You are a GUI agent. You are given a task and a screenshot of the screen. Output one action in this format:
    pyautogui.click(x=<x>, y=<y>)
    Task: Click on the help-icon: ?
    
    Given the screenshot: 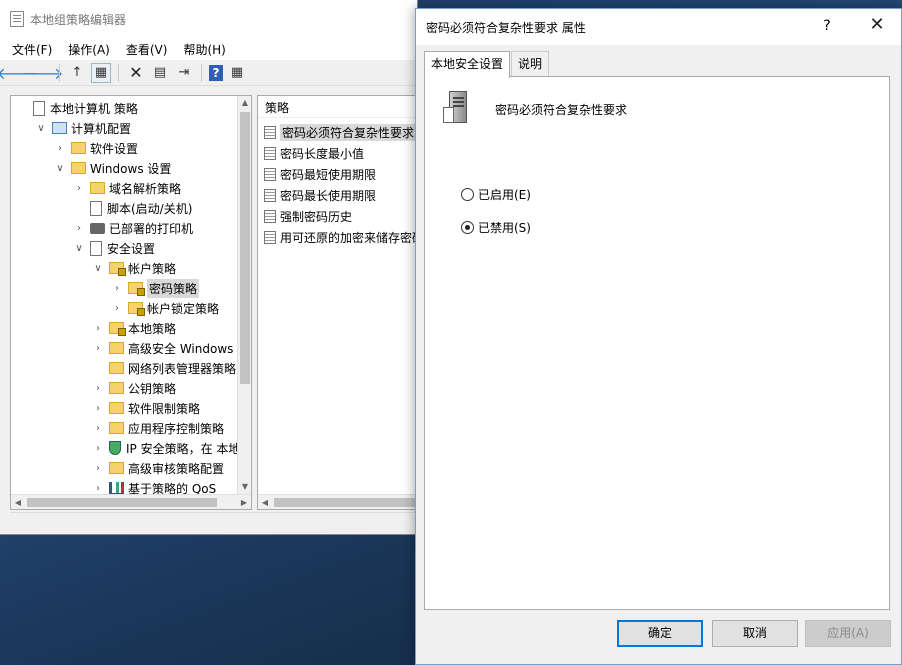 What is the action you would take?
    pyautogui.click(x=216, y=72)
    